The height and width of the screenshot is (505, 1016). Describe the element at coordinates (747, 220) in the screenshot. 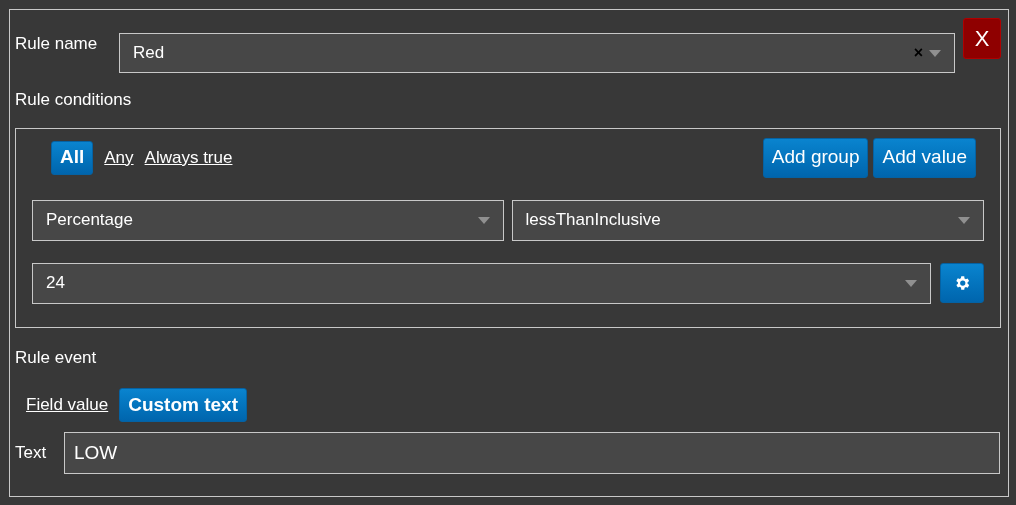

I see `operator-select: lessThanInclusive` at that location.